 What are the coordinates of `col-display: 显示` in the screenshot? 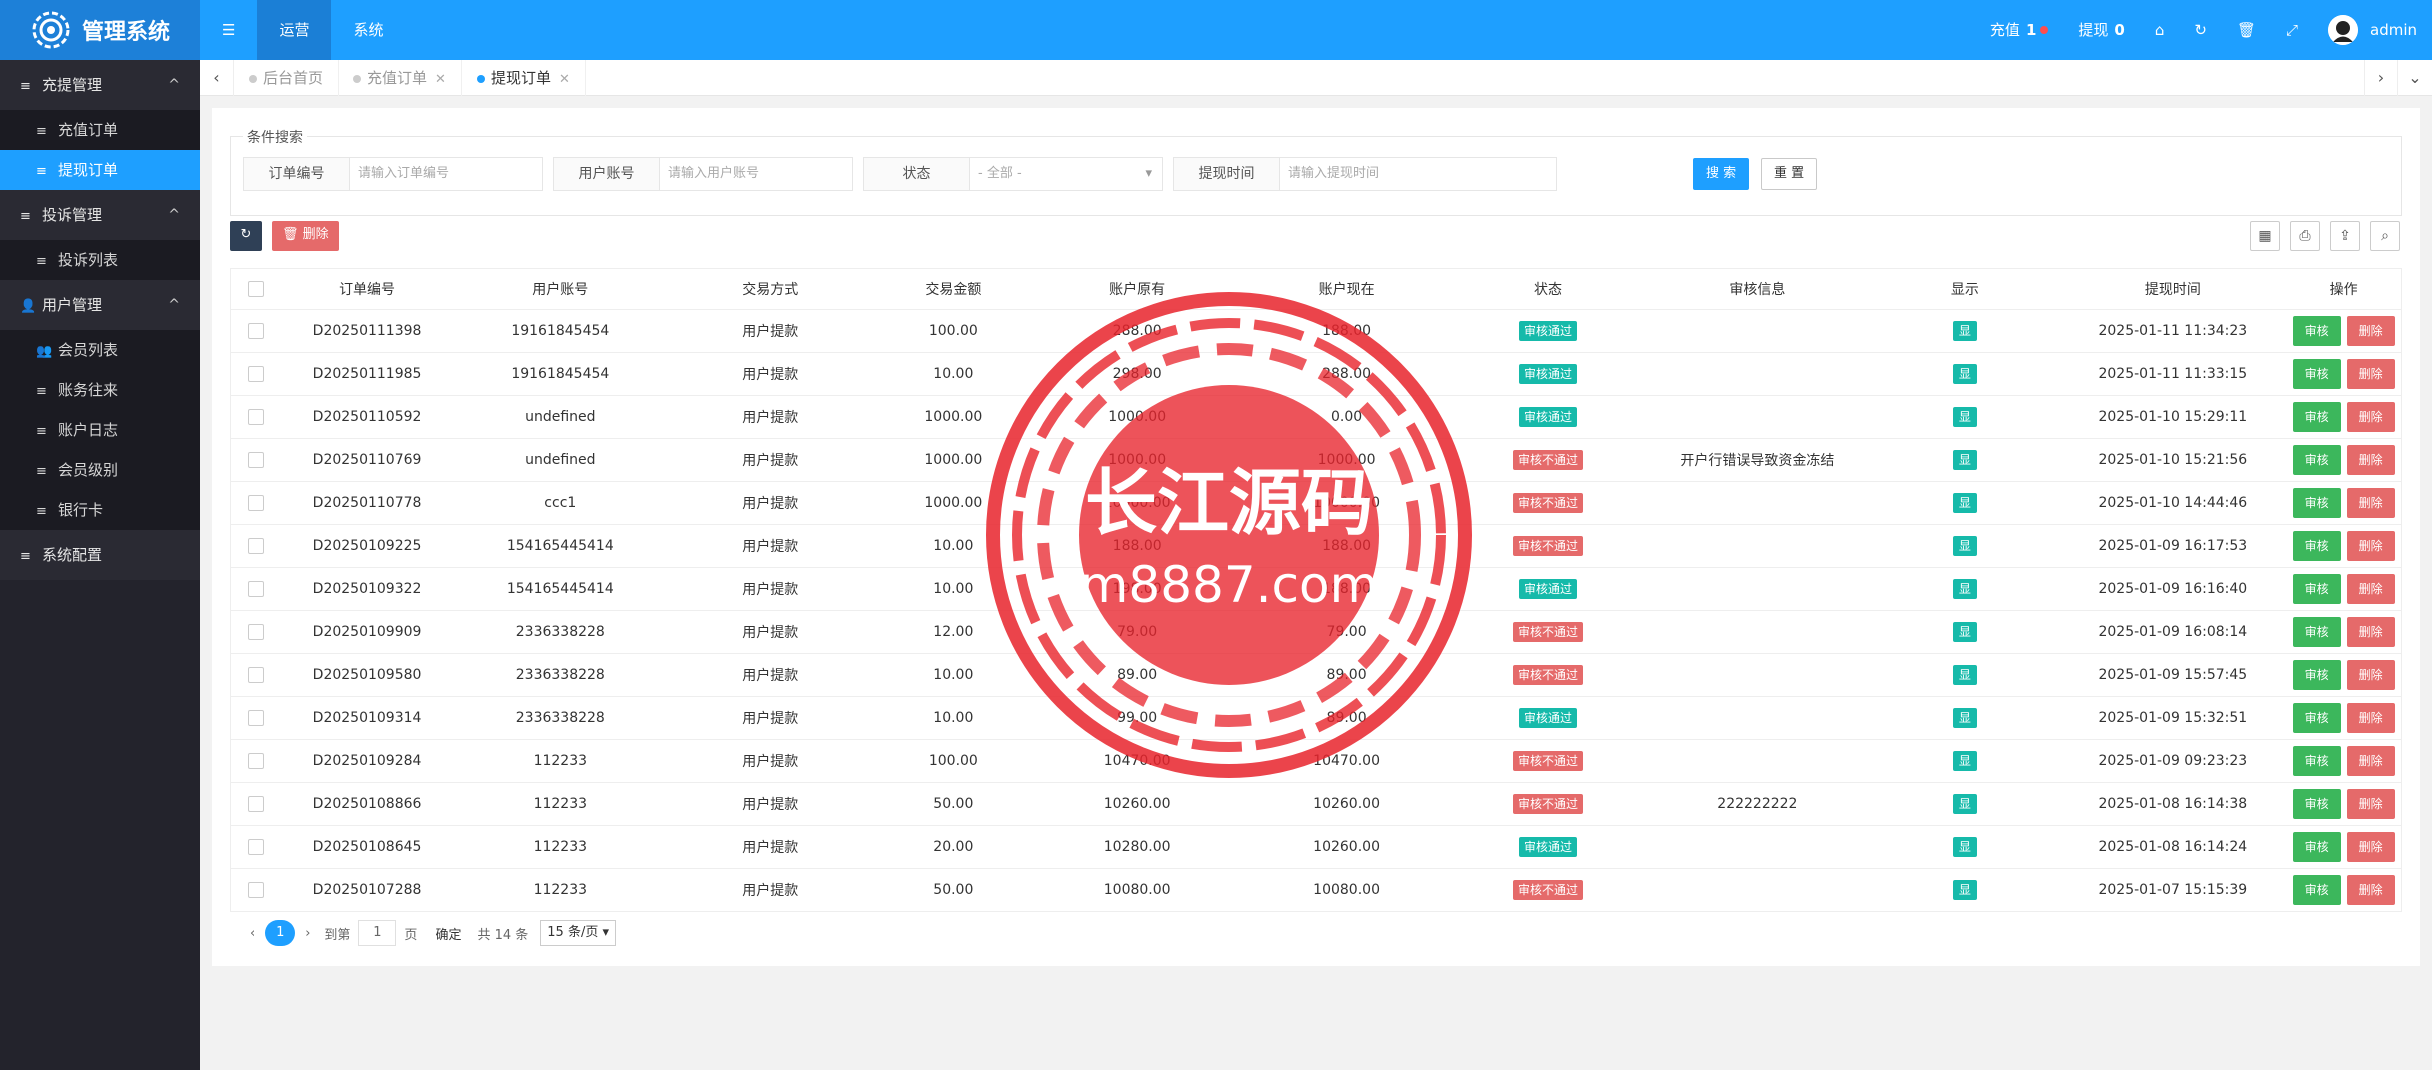 It's located at (1965, 289).